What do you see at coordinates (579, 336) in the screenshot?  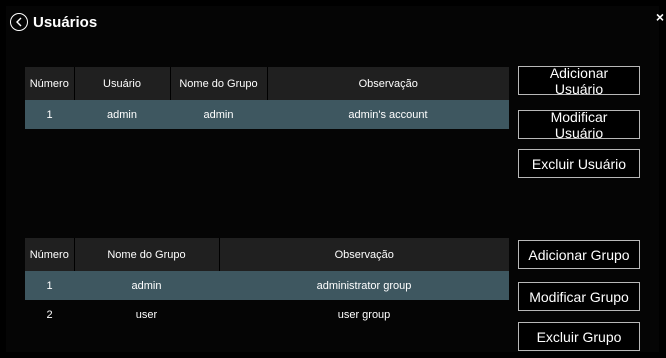 I see `delete-group-button: Excluir Grupo` at bounding box center [579, 336].